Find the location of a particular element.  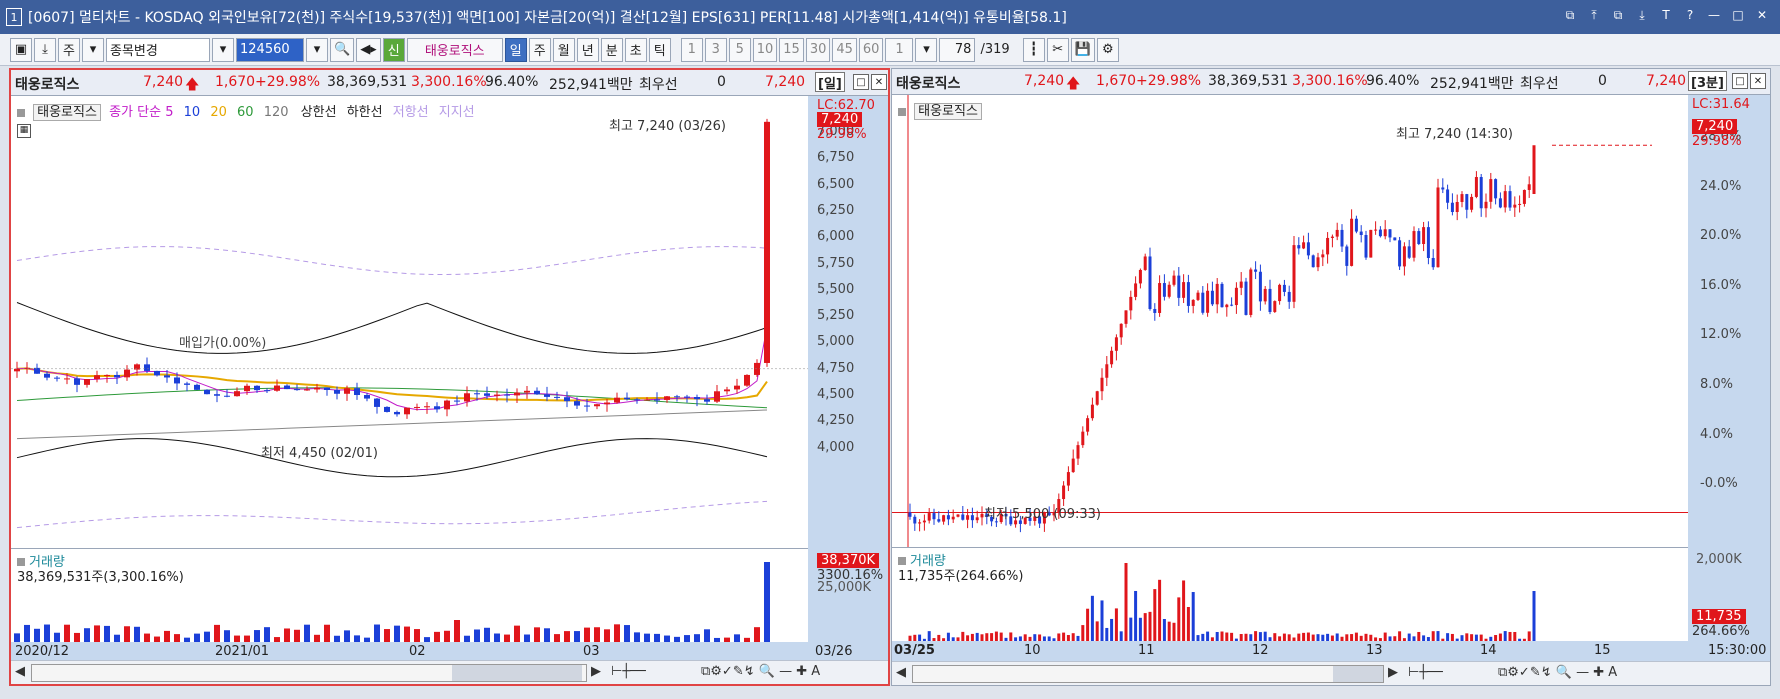

settings-icon: ⚙ is located at coordinates (1107, 49).